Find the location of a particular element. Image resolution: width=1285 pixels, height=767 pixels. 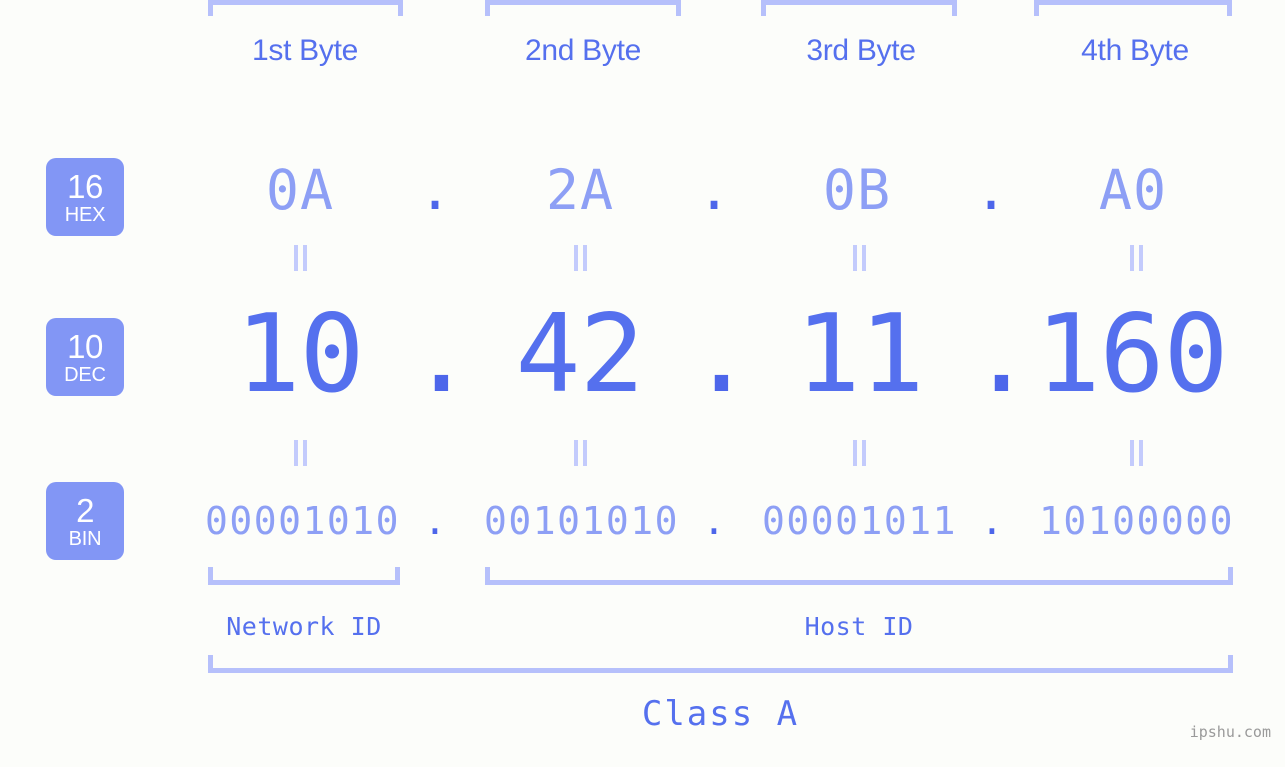

radix-badge-hex-number: 16 is located at coordinates (85, 186).